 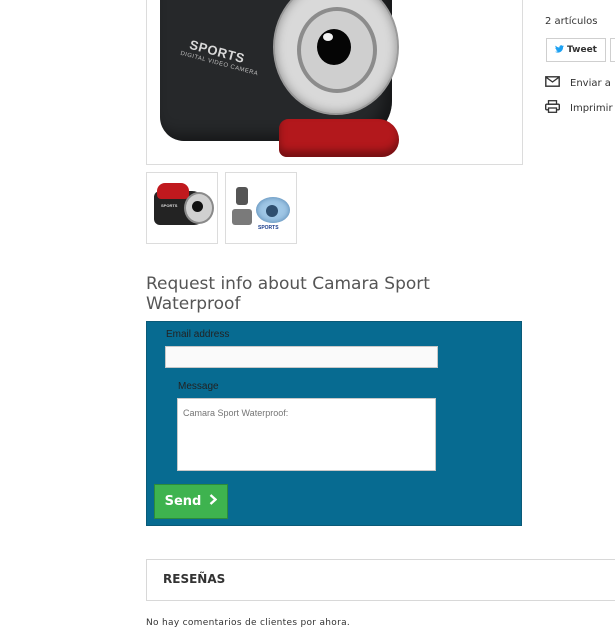 What do you see at coordinates (182, 208) in the screenshot?
I see `product-thumbnail-1: SPORTS` at bounding box center [182, 208].